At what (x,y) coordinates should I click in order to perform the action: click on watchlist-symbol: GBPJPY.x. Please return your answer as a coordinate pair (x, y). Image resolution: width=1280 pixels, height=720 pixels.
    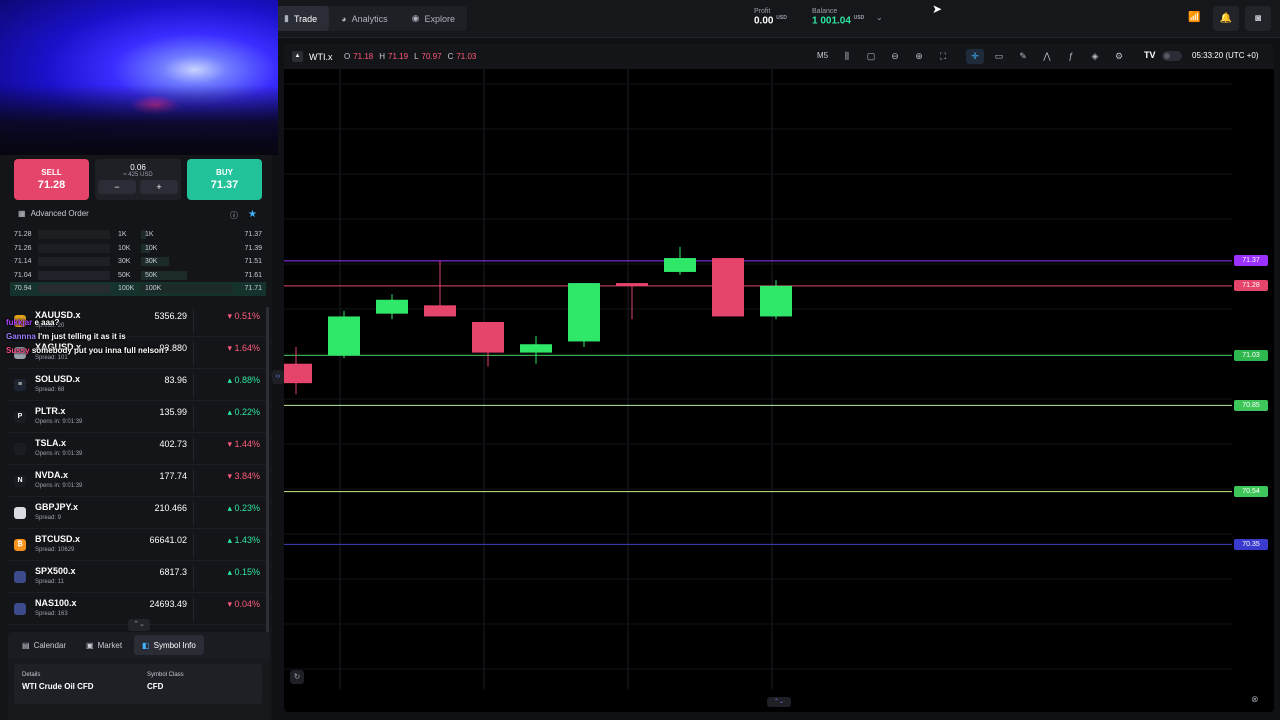
    Looking at the image, I should click on (57, 507).